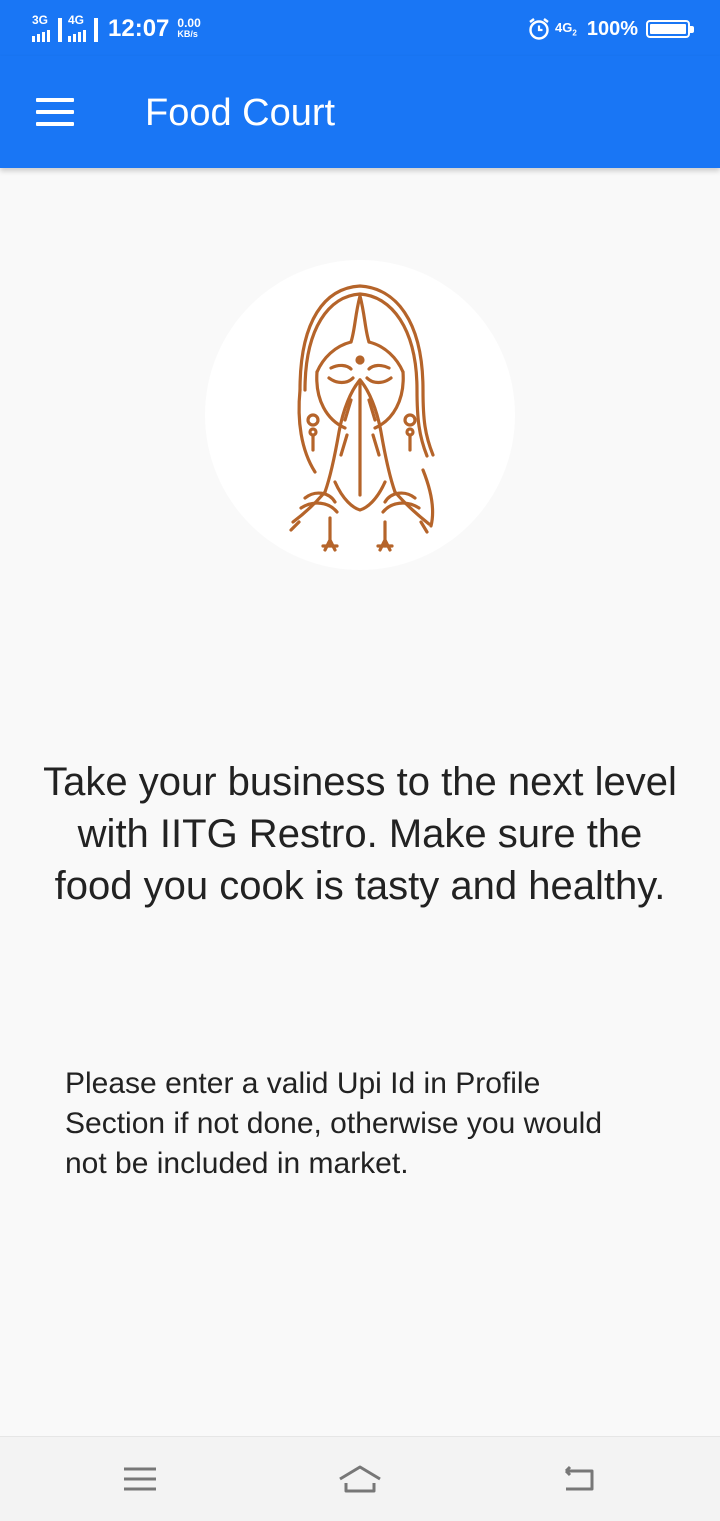  I want to click on home-icon, so click(360, 1479).